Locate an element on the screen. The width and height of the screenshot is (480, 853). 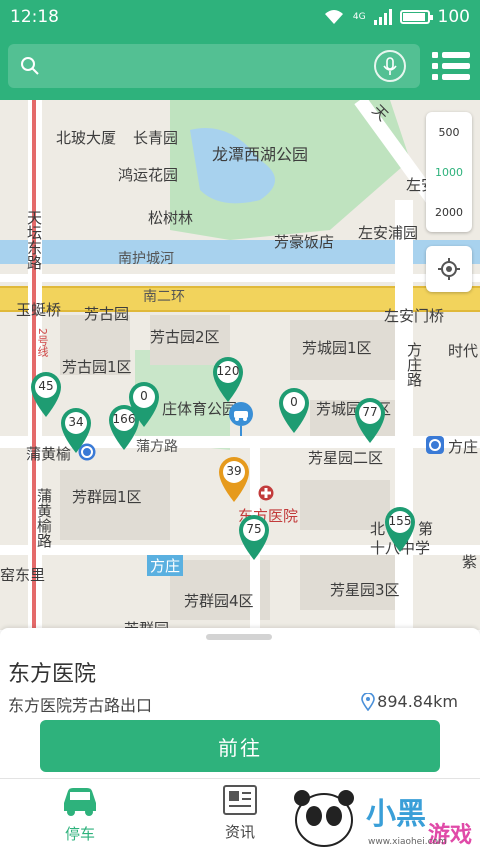
map-label: 玉蜓桥 is located at coordinates (39, 310).